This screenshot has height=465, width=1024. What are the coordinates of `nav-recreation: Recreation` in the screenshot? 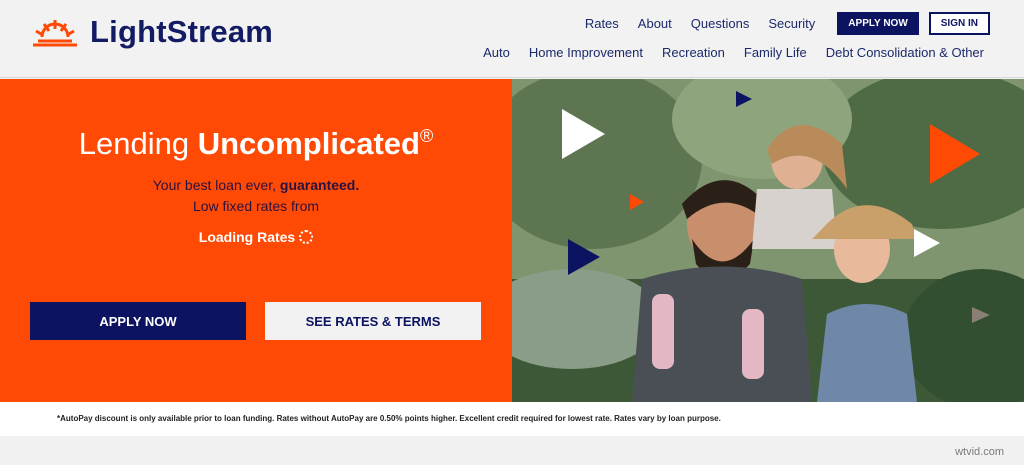 It's located at (693, 52).